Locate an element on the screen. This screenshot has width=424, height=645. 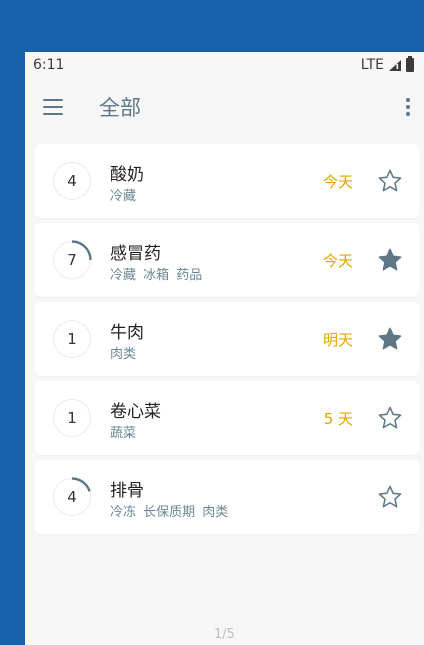
page-indicator: 1/5 is located at coordinates (224, 634).